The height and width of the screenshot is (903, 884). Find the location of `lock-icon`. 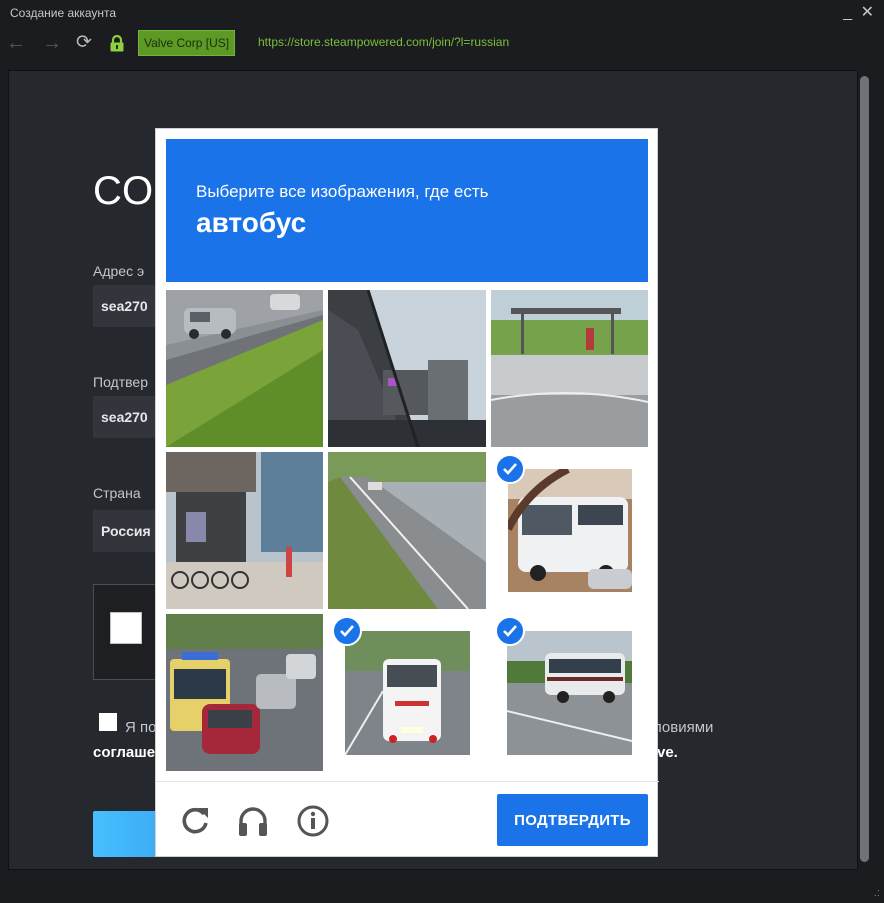

lock-icon is located at coordinates (117, 43).